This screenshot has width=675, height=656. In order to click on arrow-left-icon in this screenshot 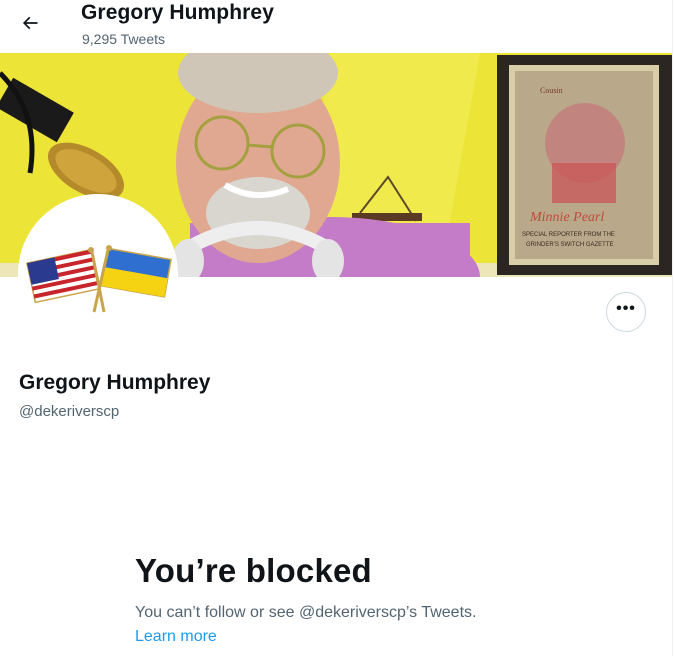, I will do `click(30, 23)`.